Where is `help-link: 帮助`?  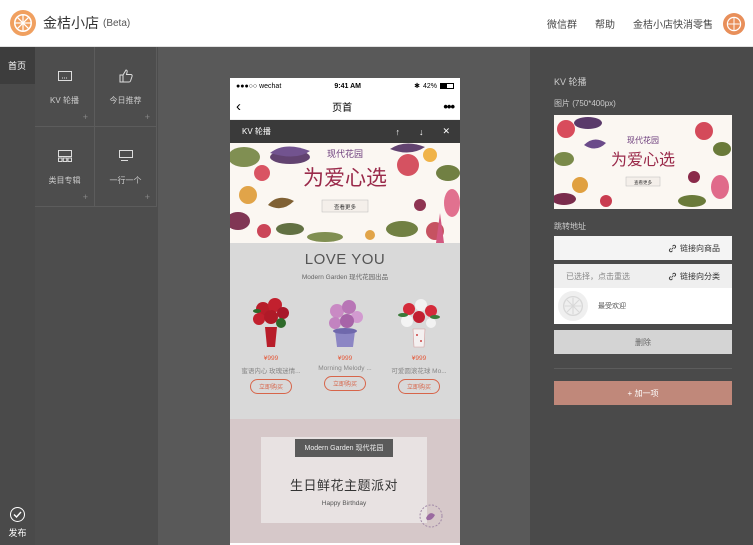
help-link: 帮助 is located at coordinates (605, 23).